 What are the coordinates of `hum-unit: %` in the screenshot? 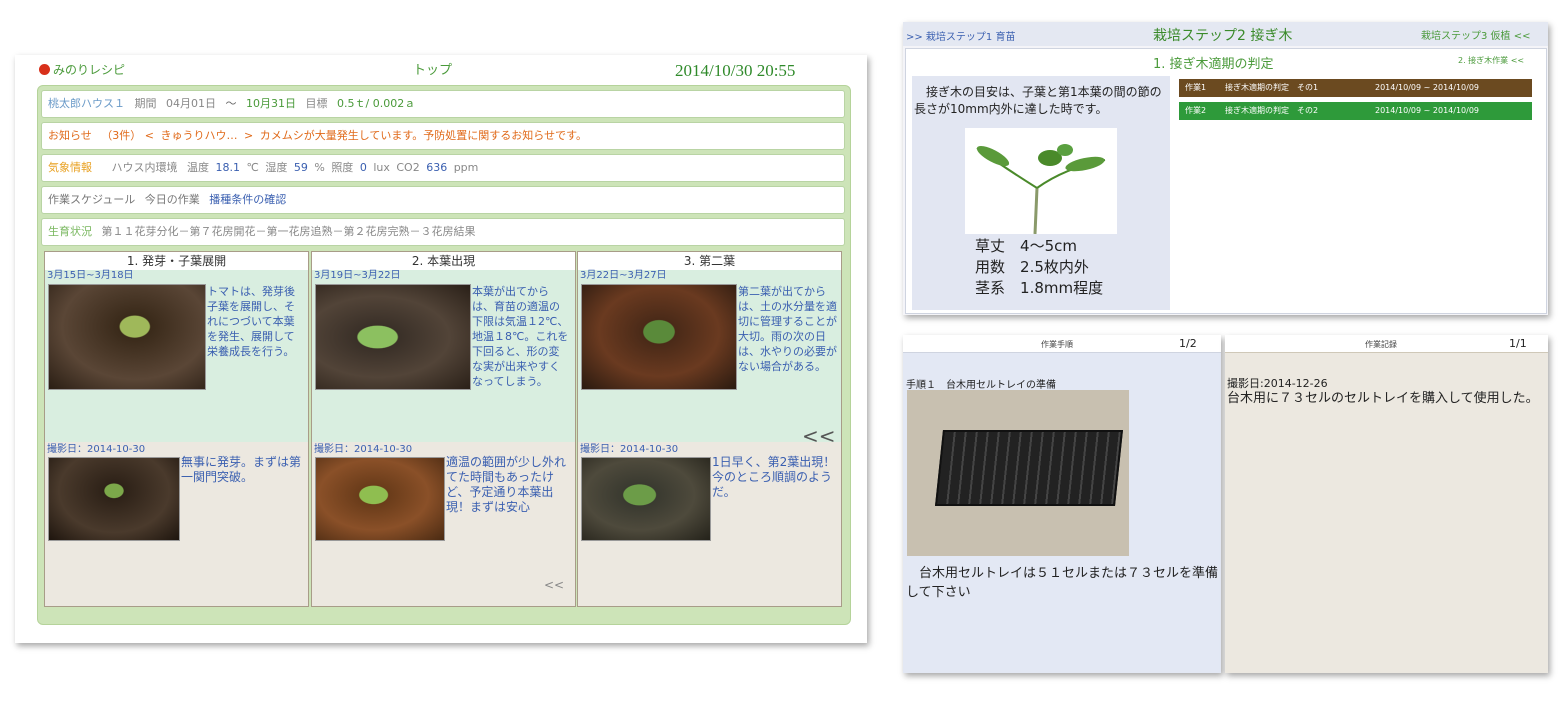 It's located at (319, 167).